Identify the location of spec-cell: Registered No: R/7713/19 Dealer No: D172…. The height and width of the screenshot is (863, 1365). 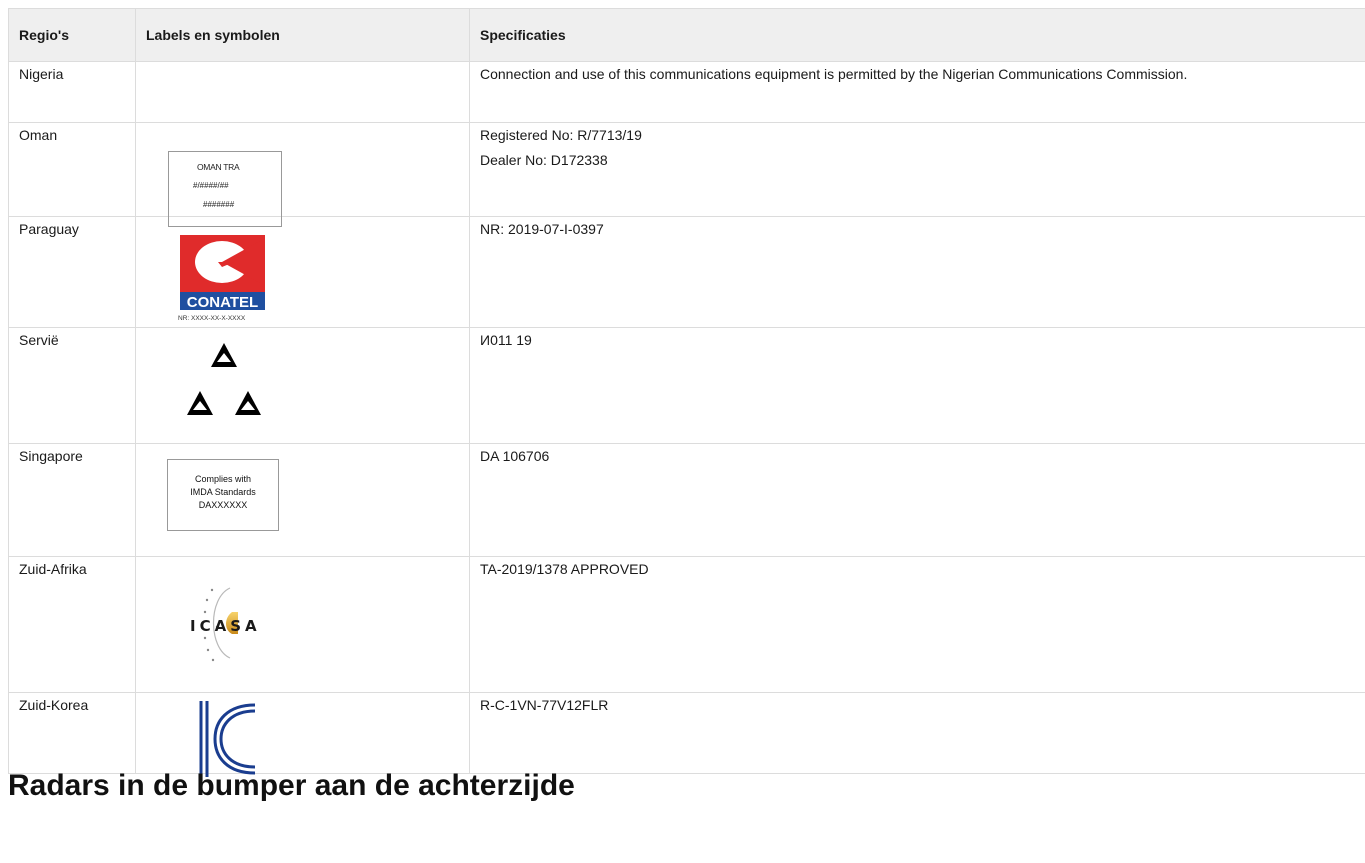
(917, 169).